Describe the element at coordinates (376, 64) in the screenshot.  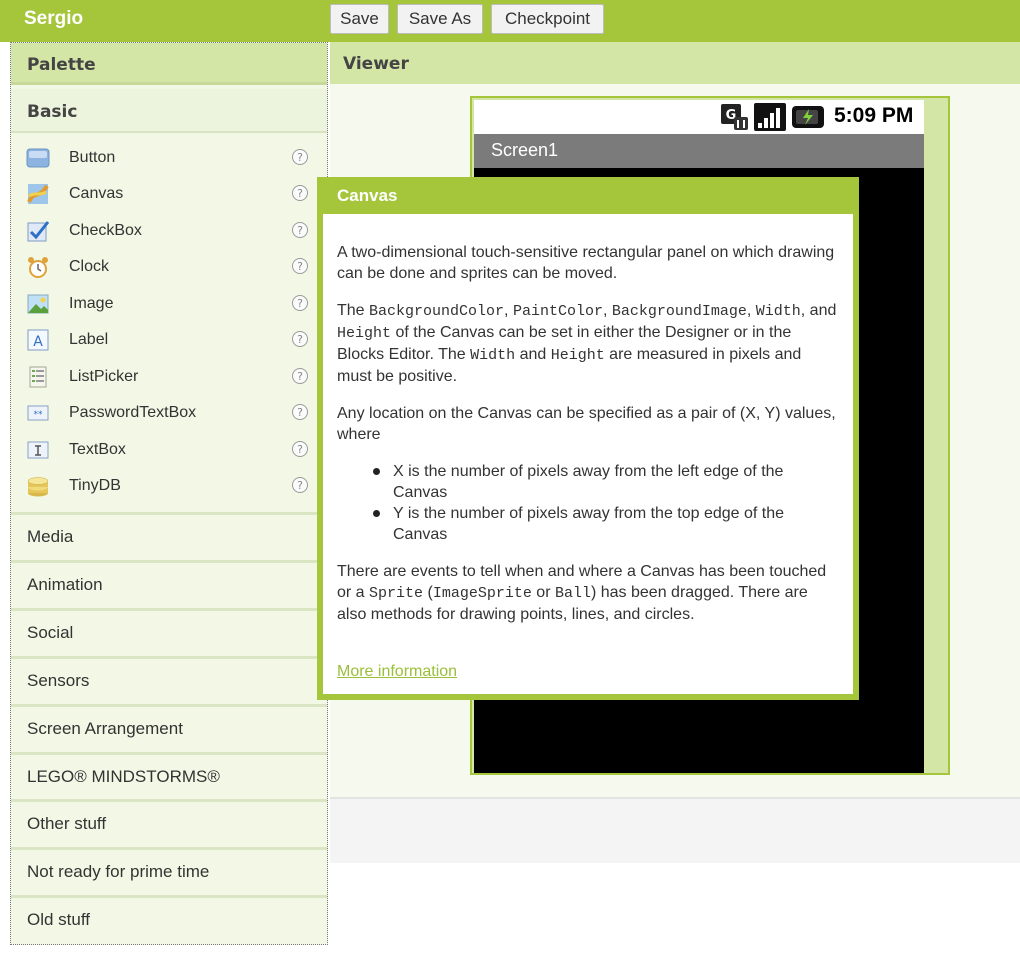
I see `viewer-title: Viewer` at that location.